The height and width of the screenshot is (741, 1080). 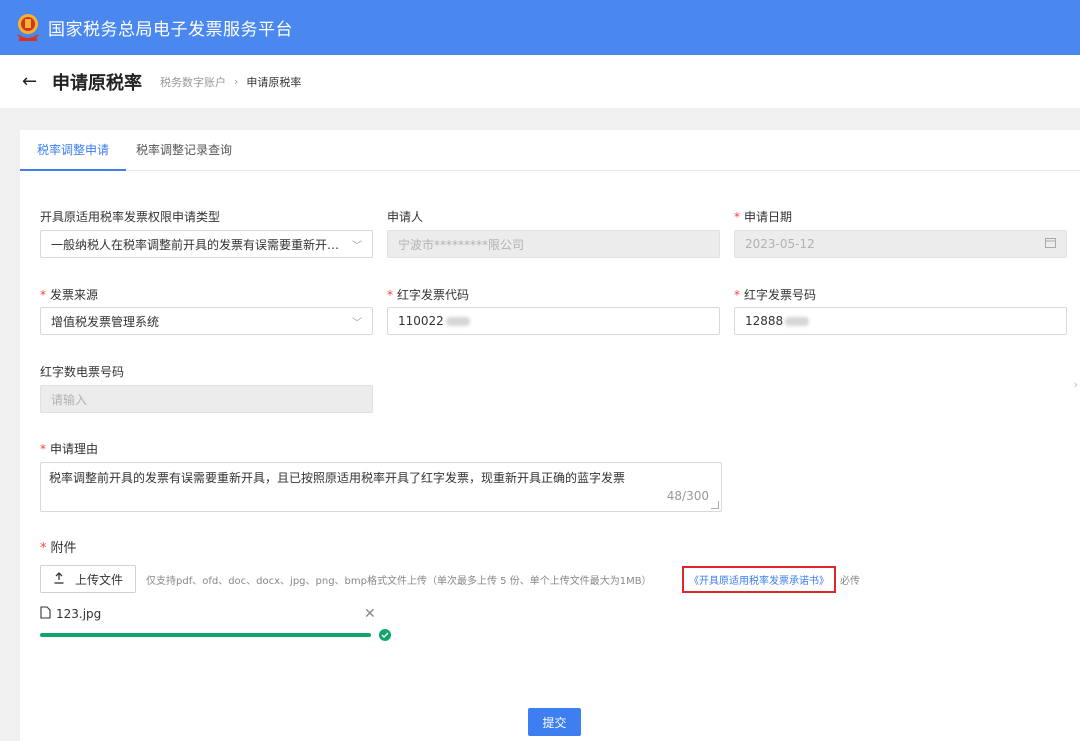 I want to click on permission-type-label: 开具原适用税率发票权限申请类型, so click(x=130, y=217).